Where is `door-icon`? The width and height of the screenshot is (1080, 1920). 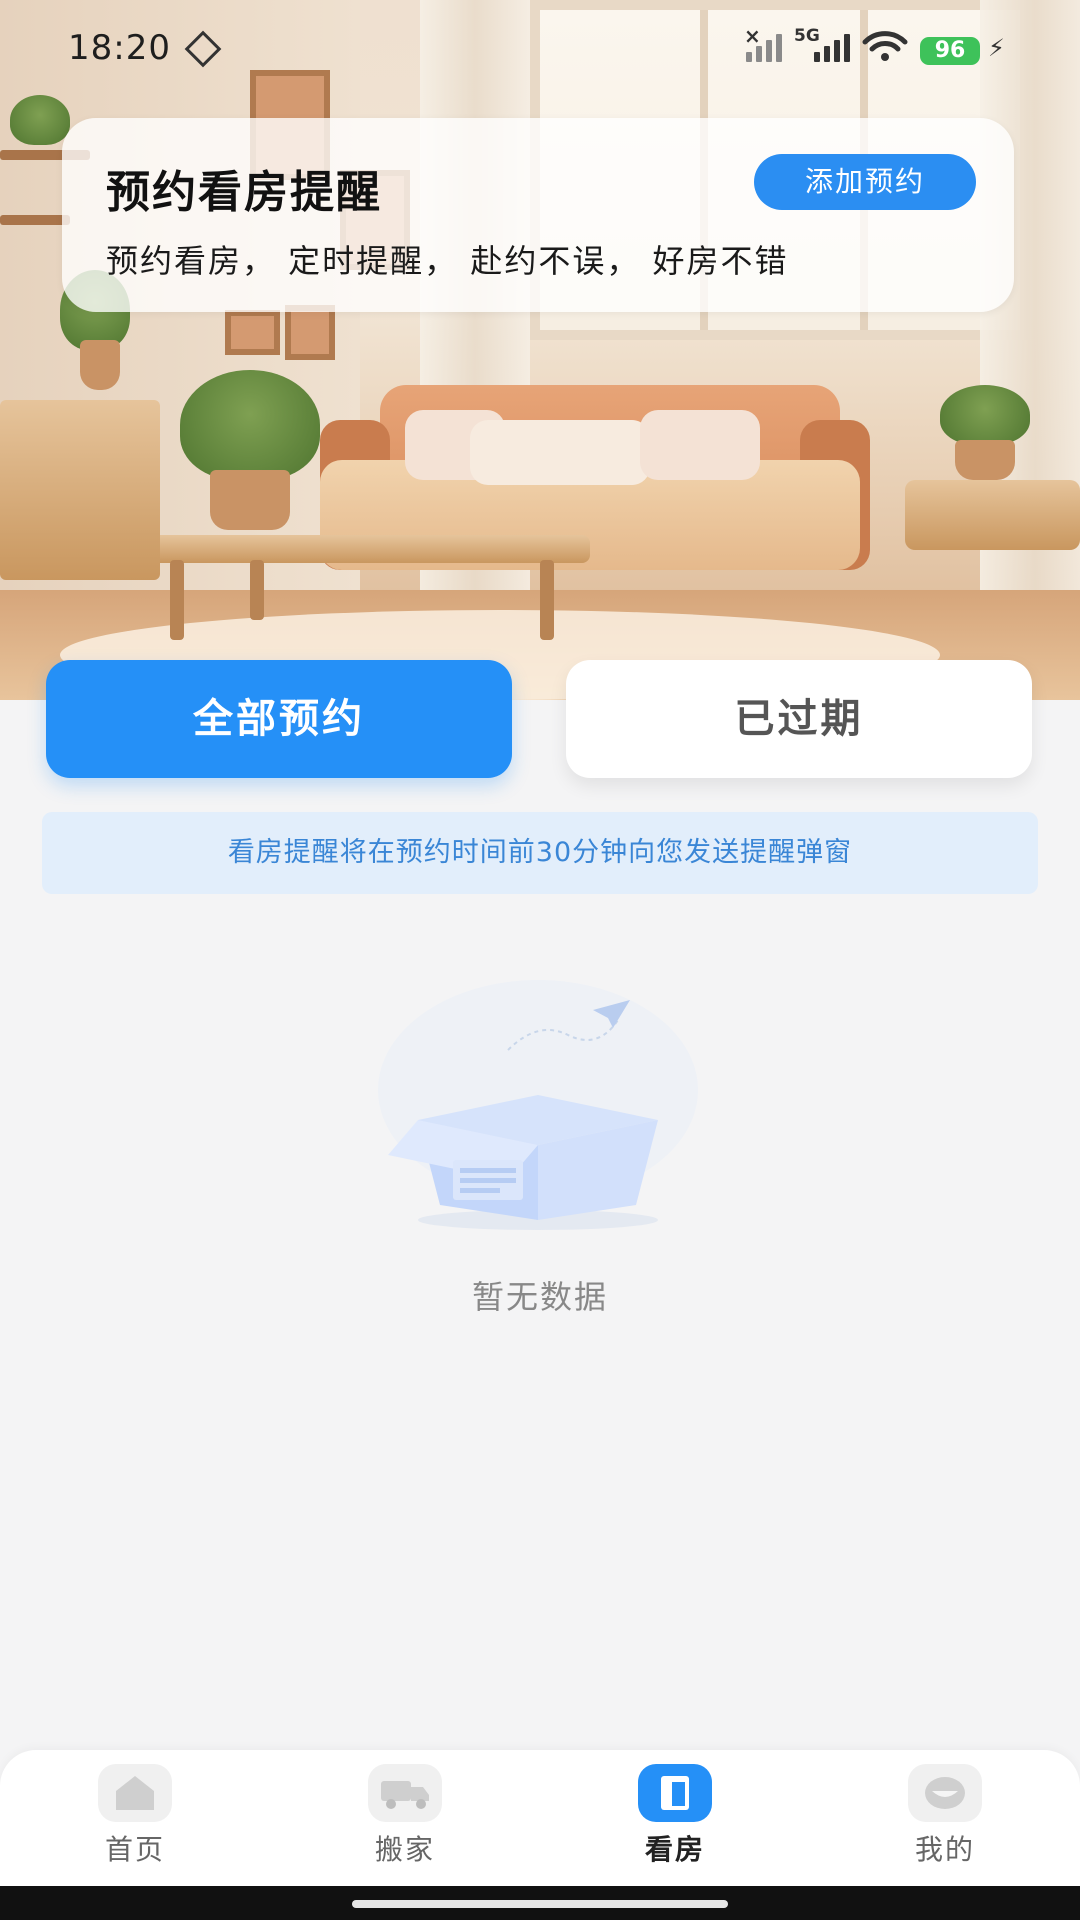 door-icon is located at coordinates (675, 1793).